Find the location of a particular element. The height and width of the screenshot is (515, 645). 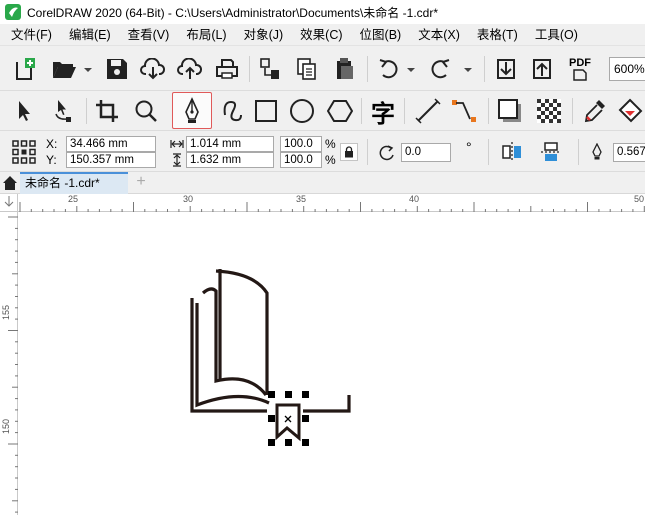

vertical-ruler: 155 150 is located at coordinates (9, 363).